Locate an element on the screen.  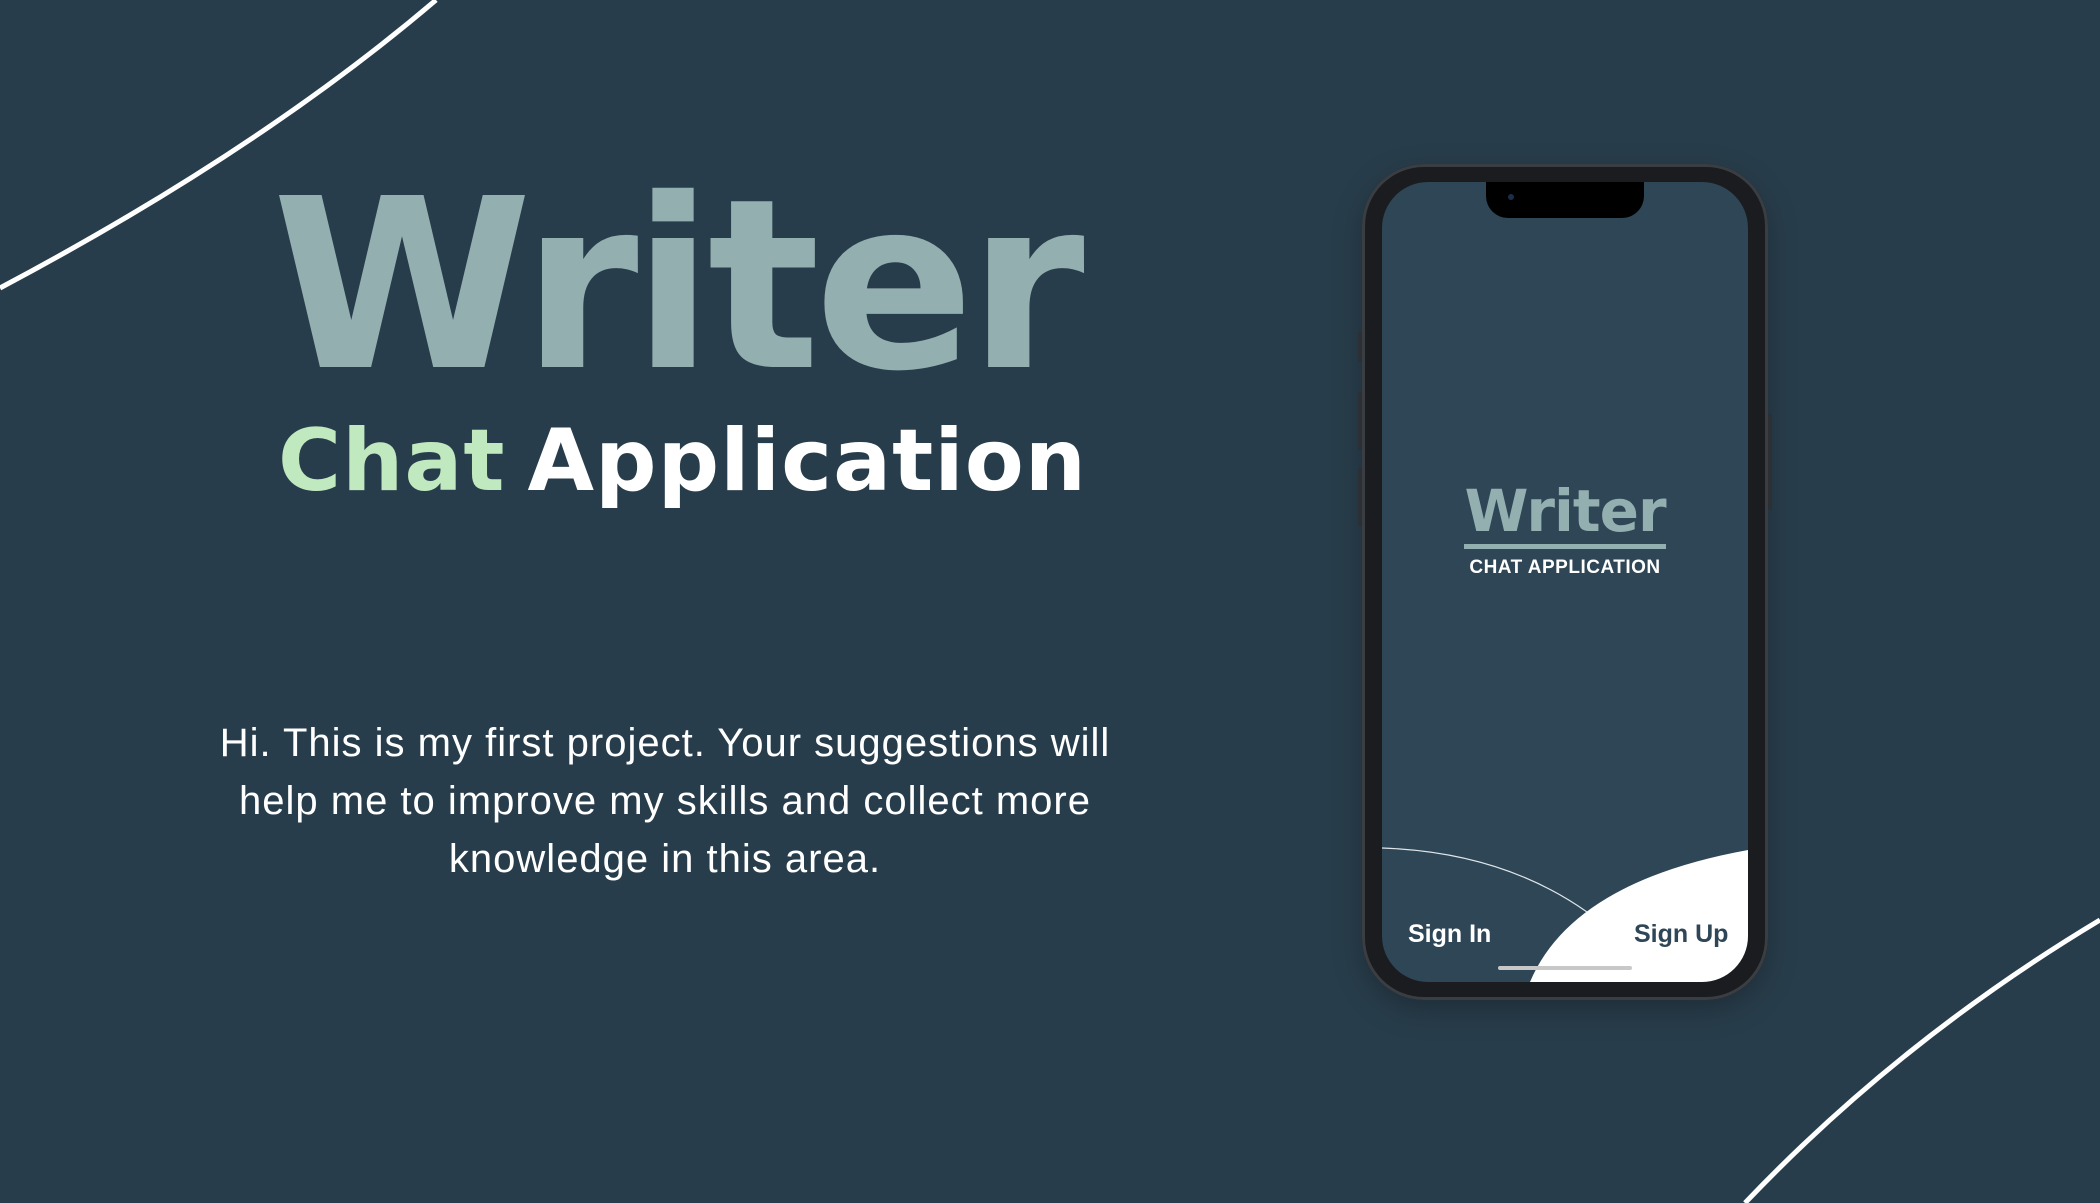
phone-side-button-volume-up is located at coordinates (1360, 421).